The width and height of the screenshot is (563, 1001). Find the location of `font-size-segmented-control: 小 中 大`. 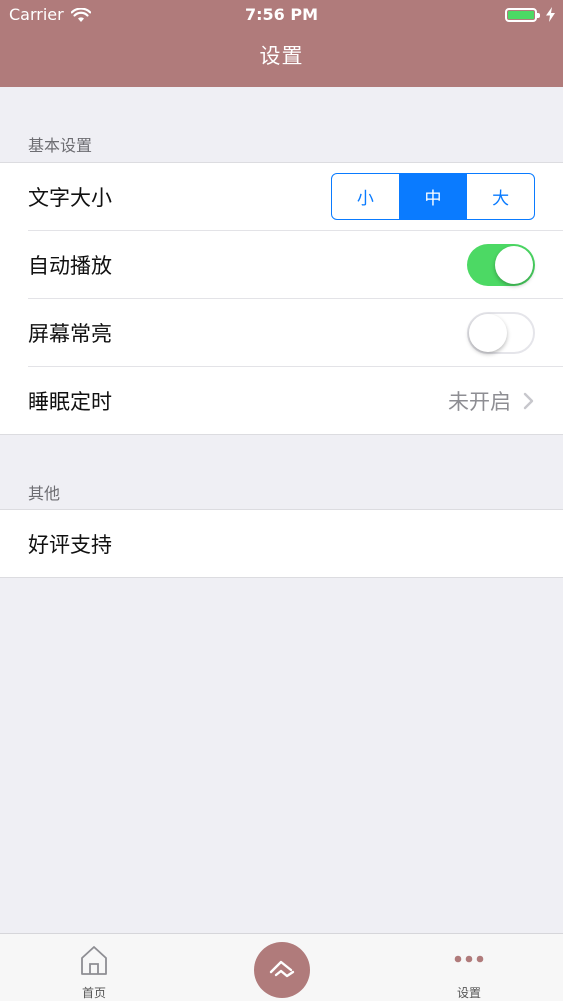

font-size-segmented-control: 小 中 大 is located at coordinates (433, 196).